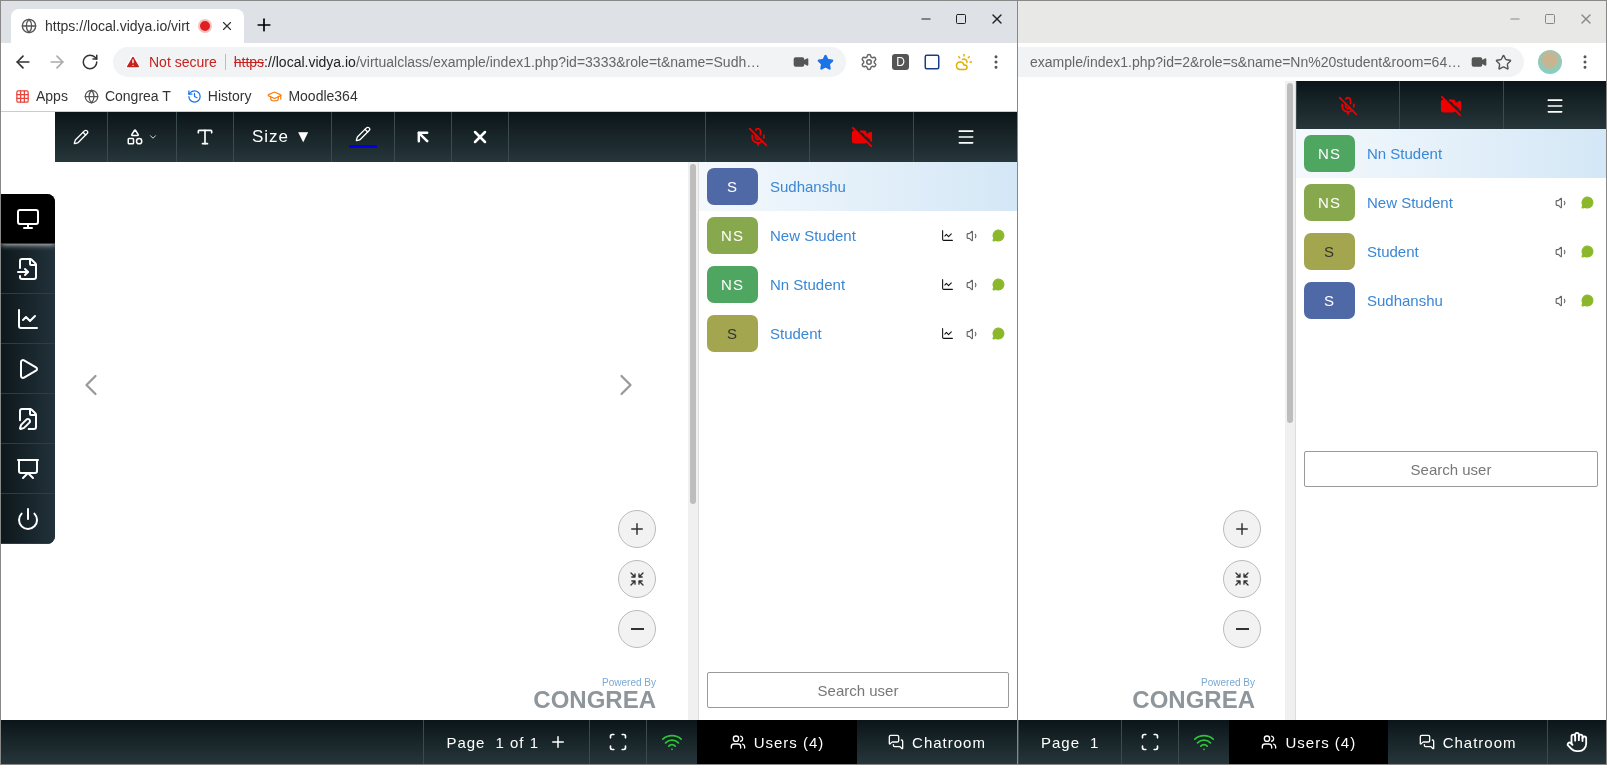  What do you see at coordinates (961, 19) in the screenshot?
I see `maximize-icon` at bounding box center [961, 19].